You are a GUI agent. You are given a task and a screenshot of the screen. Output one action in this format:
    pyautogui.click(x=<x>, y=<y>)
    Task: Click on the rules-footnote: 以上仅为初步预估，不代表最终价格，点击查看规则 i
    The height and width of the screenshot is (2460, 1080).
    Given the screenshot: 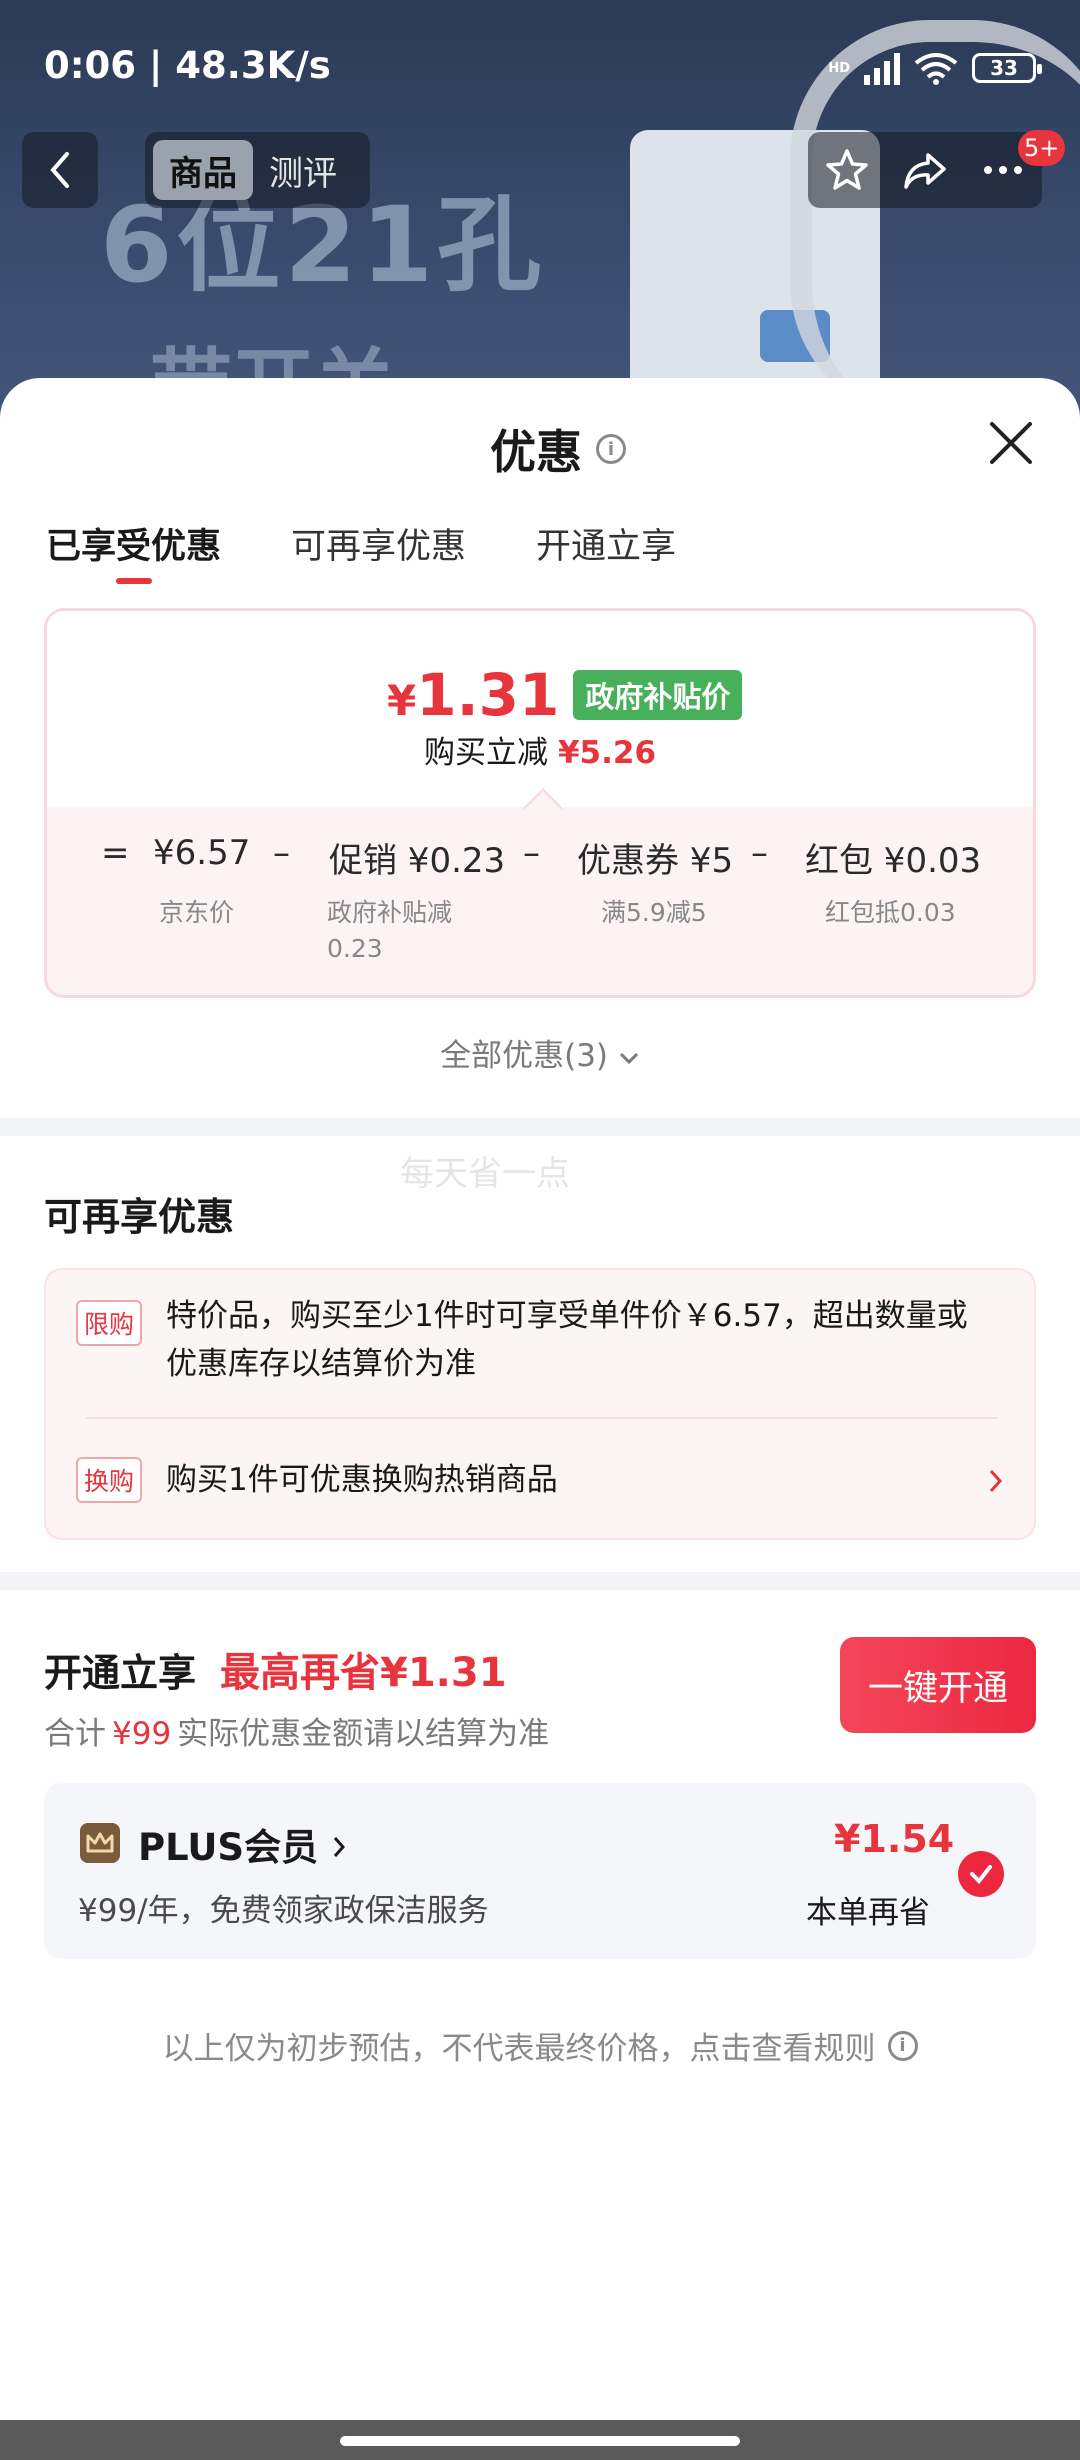 What is the action you would take?
    pyautogui.click(x=540, y=2045)
    